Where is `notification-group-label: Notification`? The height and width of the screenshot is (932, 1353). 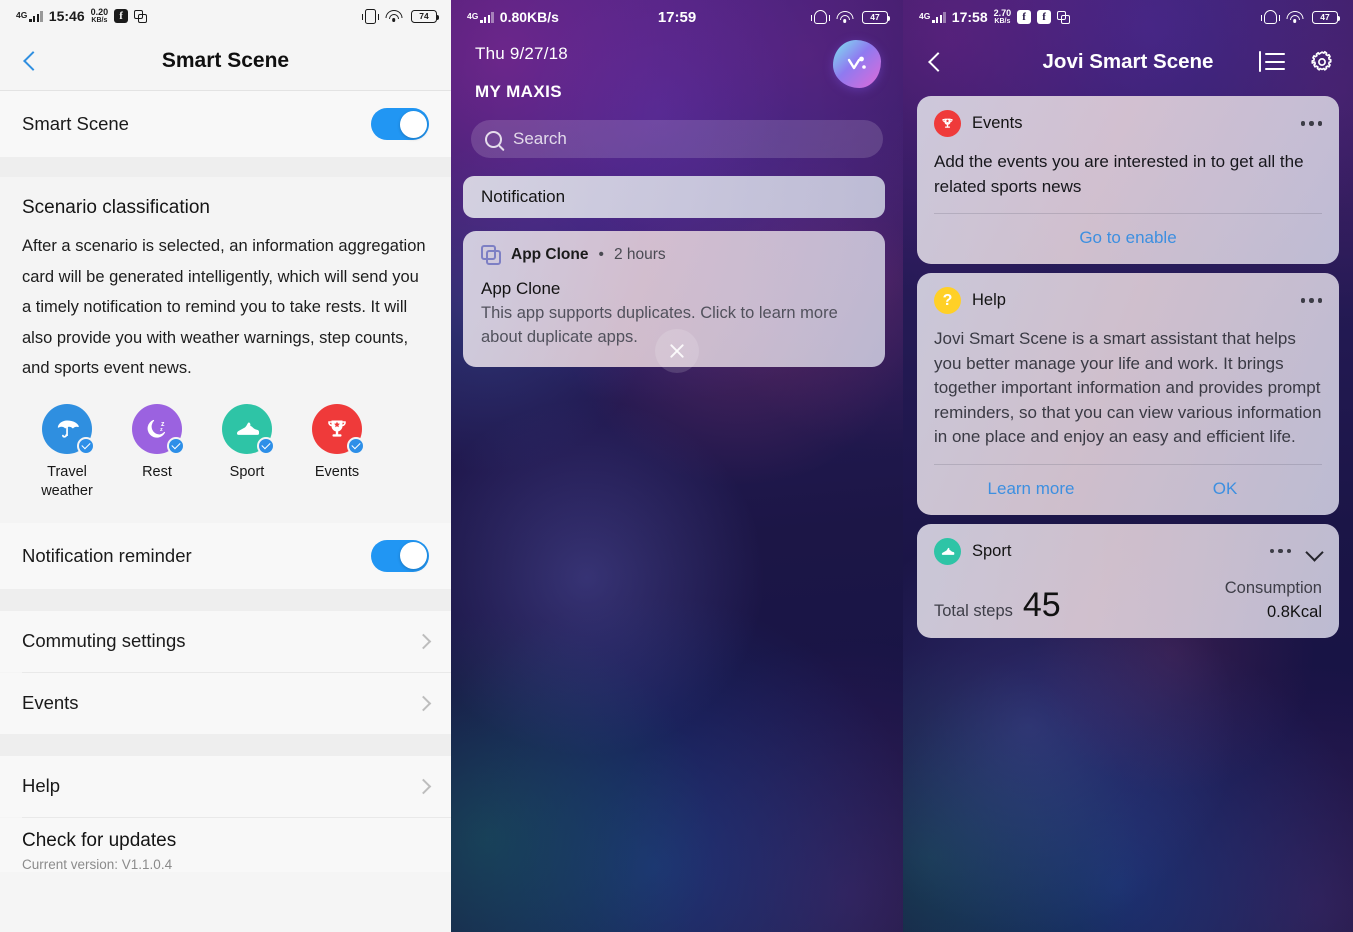
notification-group-label: Notification is located at coordinates (523, 196).